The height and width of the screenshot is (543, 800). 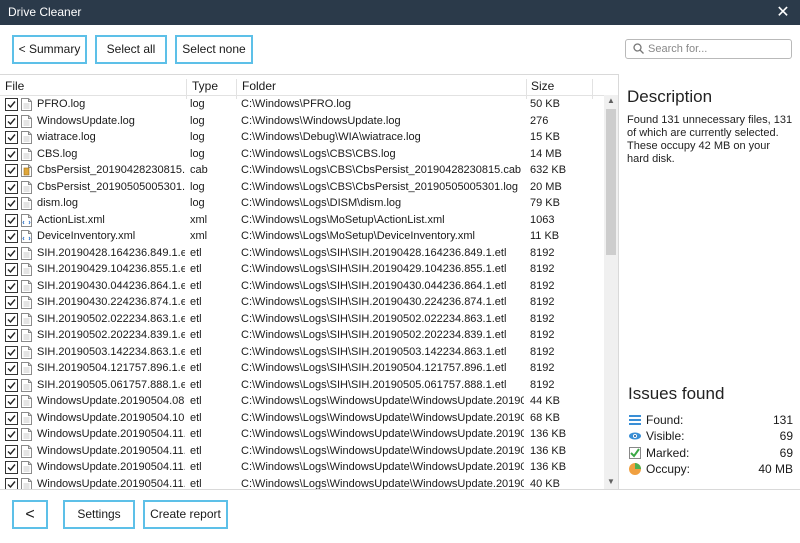 What do you see at coordinates (49, 49) in the screenshot?
I see `summary-button: < Summary` at bounding box center [49, 49].